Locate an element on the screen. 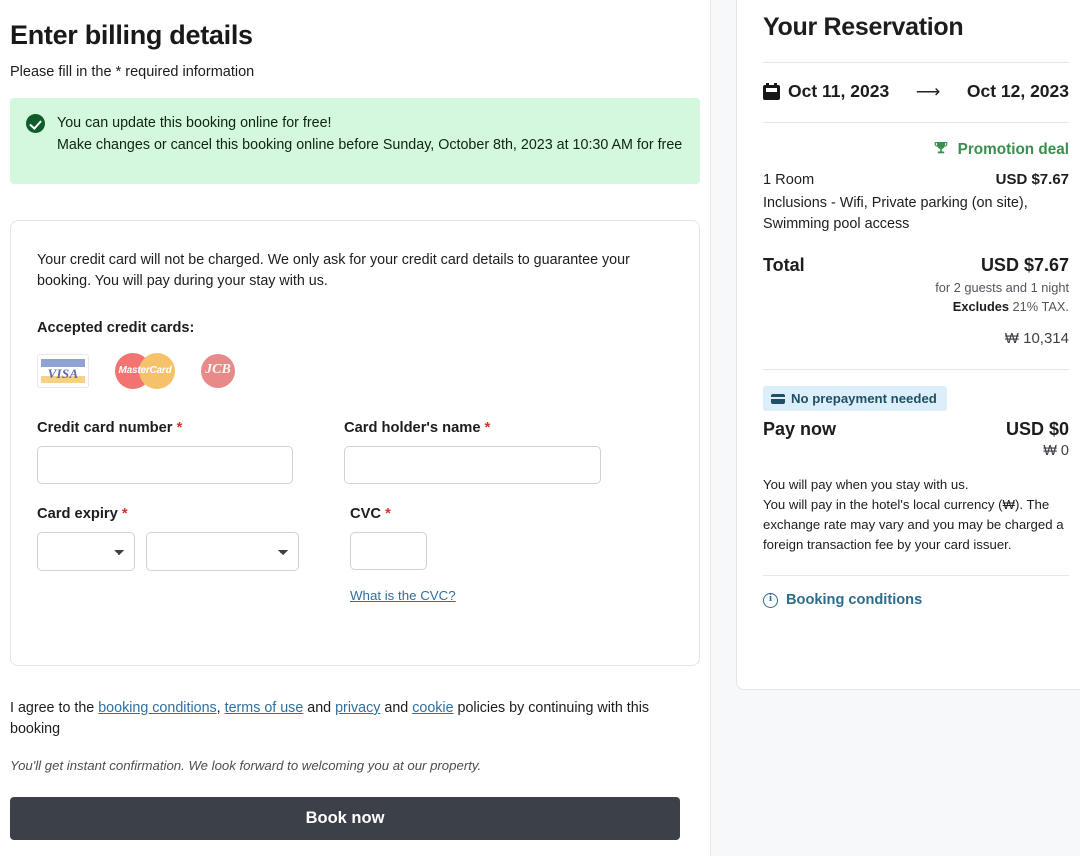 This screenshot has width=1080, height=856. jcb-logo: JCB is located at coordinates (218, 371).